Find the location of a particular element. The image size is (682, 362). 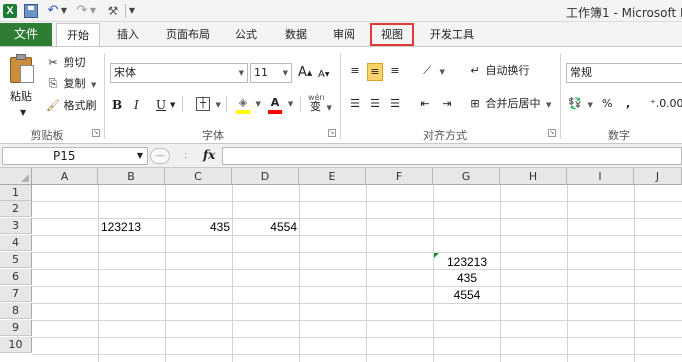

increase-decimal-button: ⁺.0 is located at coordinates (658, 104).